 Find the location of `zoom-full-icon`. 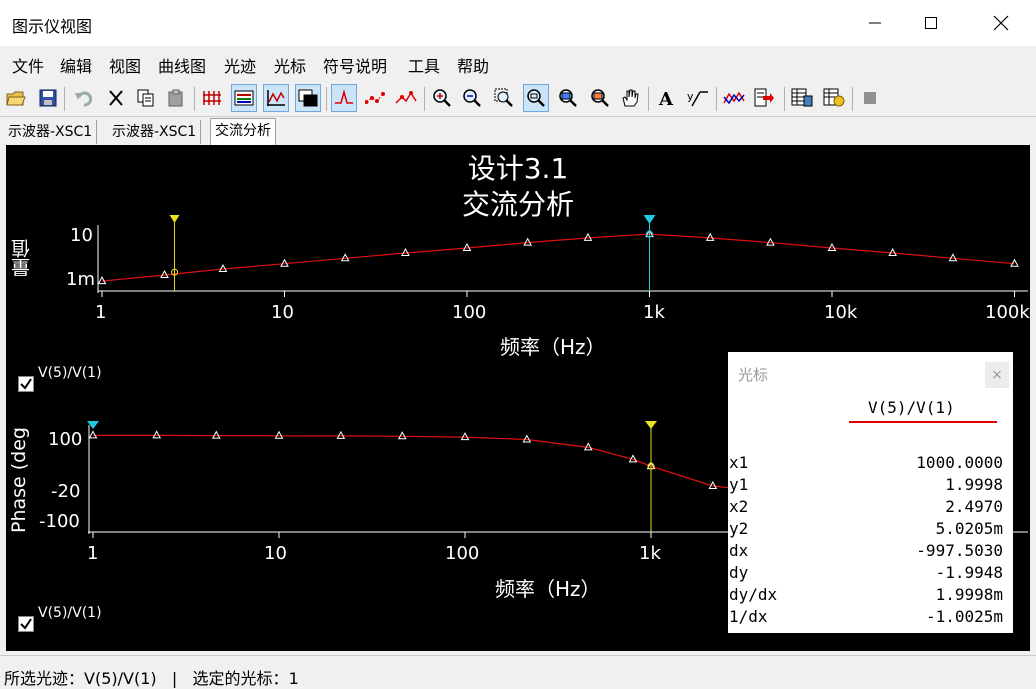

zoom-full-icon is located at coordinates (600, 98).